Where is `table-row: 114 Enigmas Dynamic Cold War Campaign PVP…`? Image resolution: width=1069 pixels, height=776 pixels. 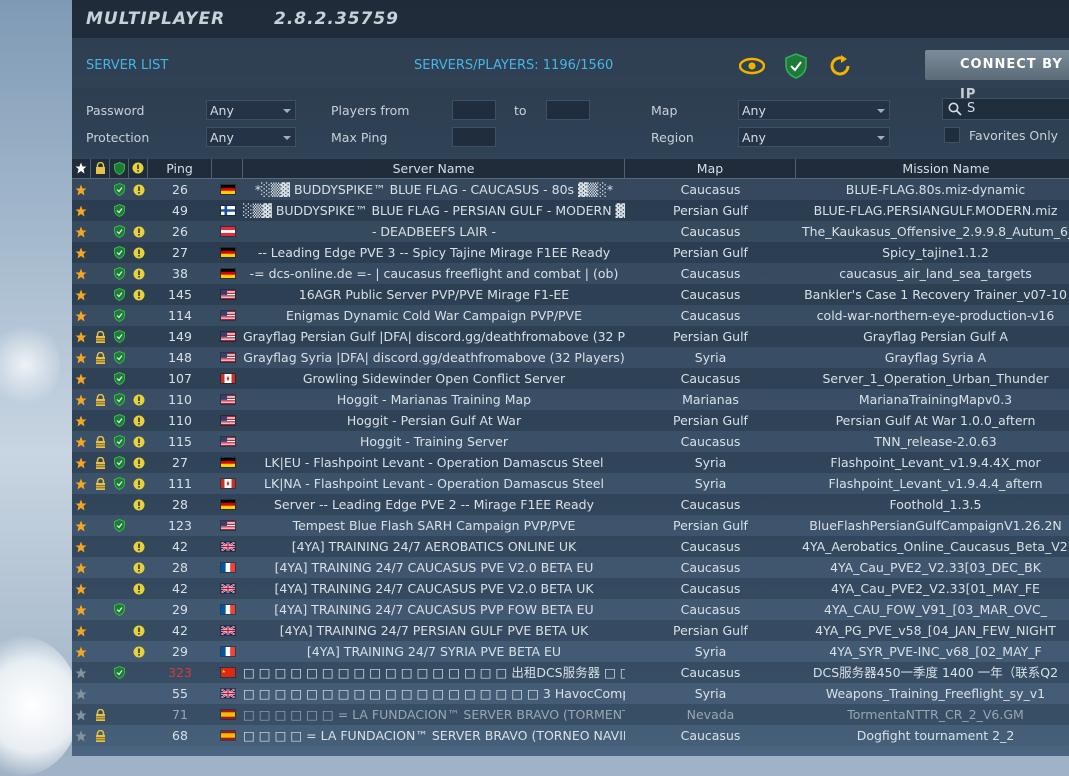
table-row: 114 Enigmas Dynamic Cold War Campaign PVP… is located at coordinates (570, 315).